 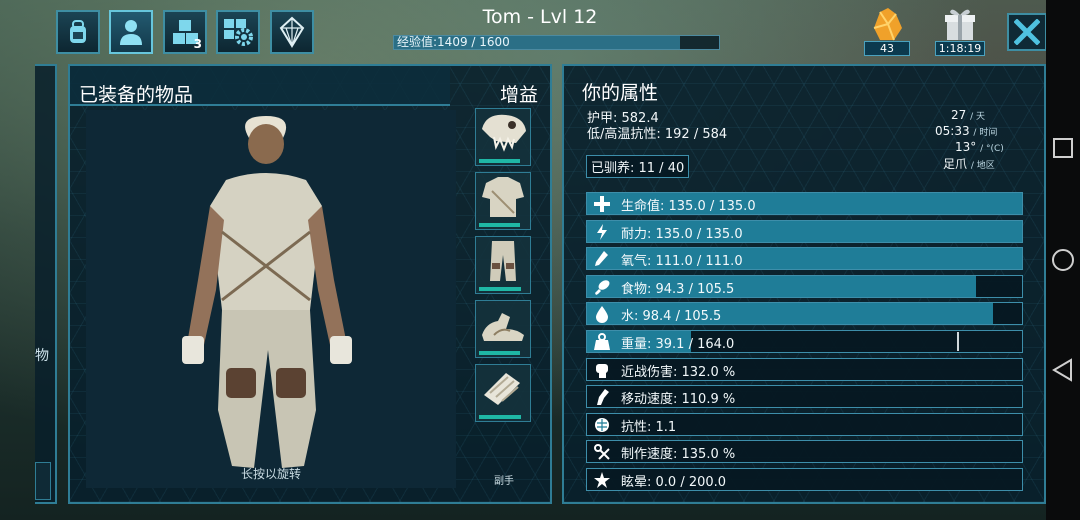 What do you see at coordinates (601, 259) in the screenshot?
I see `oxygen-bottle-icon` at bounding box center [601, 259].